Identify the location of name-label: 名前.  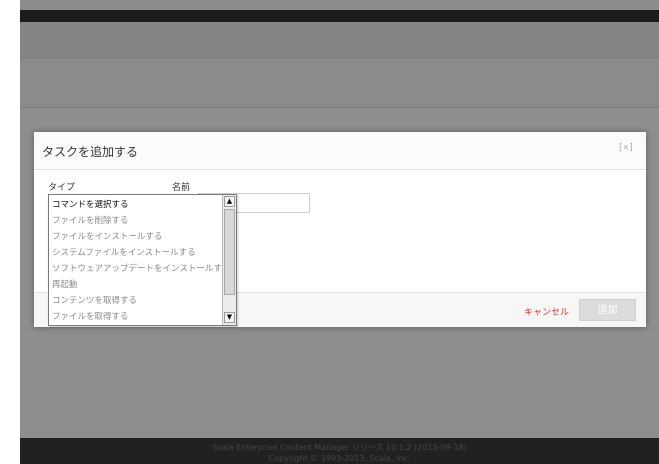
(181, 188).